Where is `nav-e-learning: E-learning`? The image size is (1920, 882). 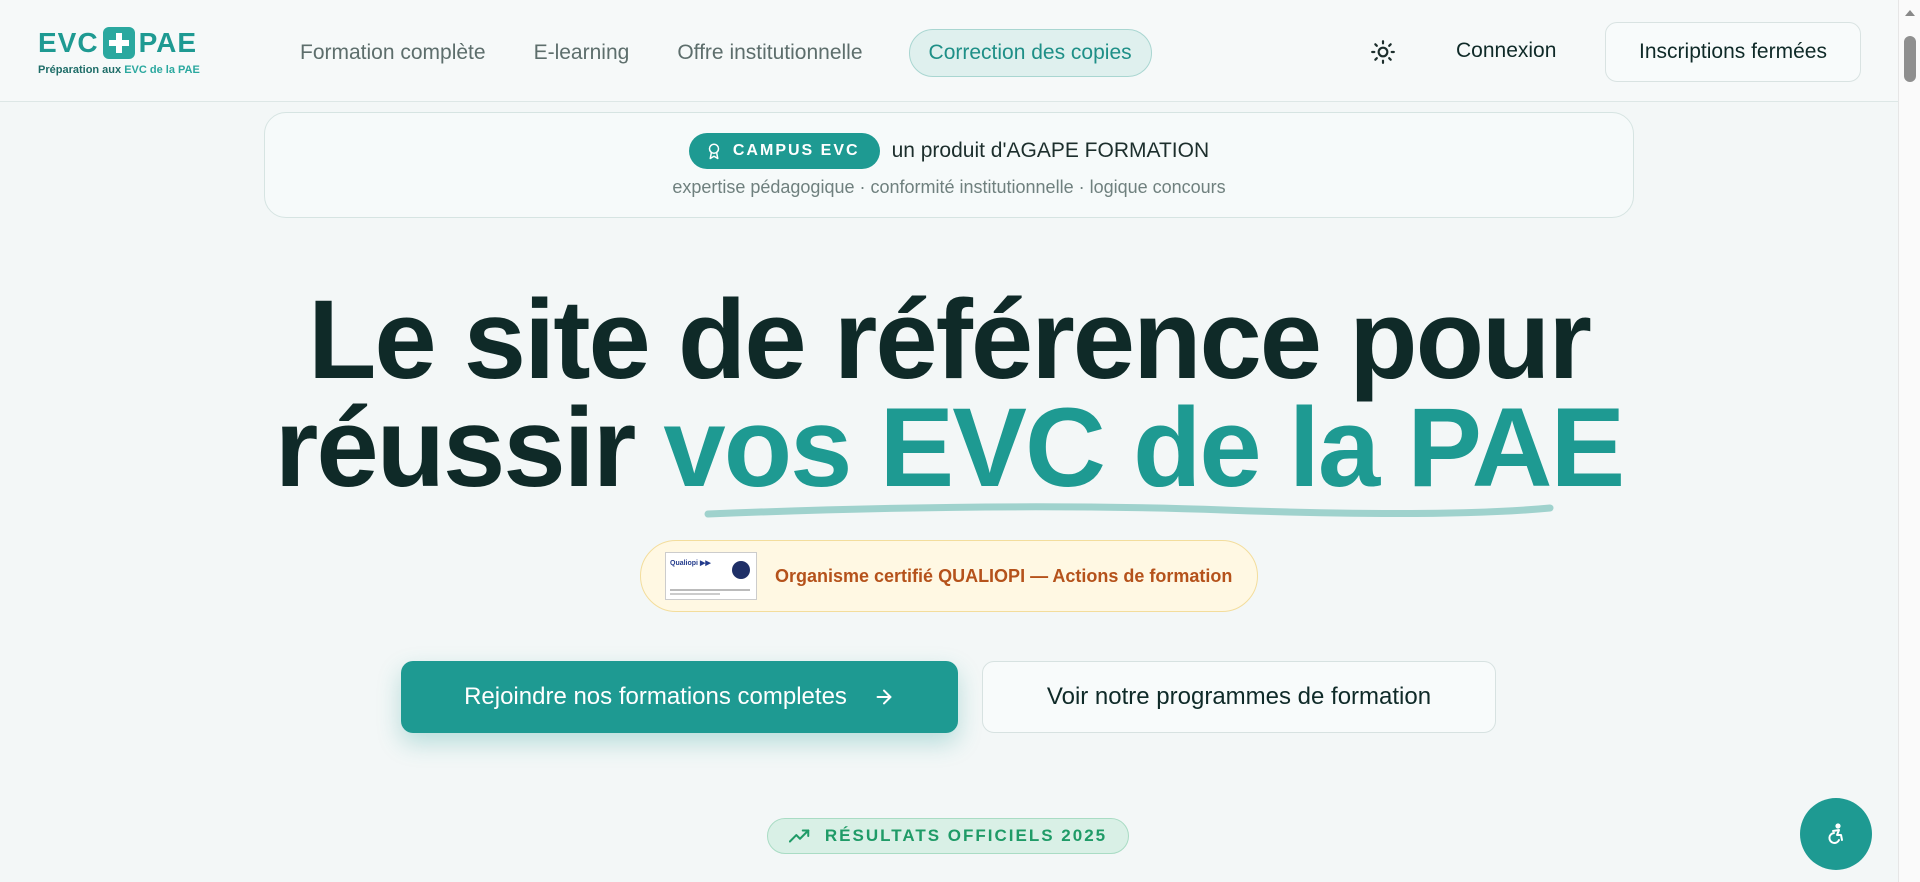
nav-e-learning: E-learning is located at coordinates (582, 53).